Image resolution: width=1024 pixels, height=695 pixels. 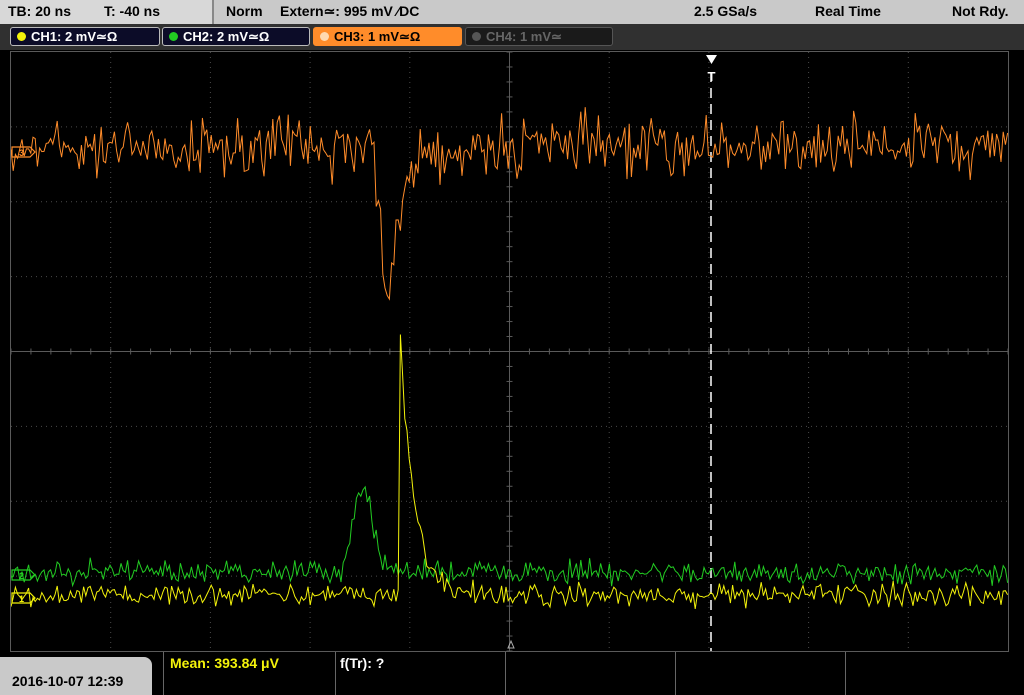 What do you see at coordinates (173, 36) in the screenshot?
I see `ch2-indicator-icon` at bounding box center [173, 36].